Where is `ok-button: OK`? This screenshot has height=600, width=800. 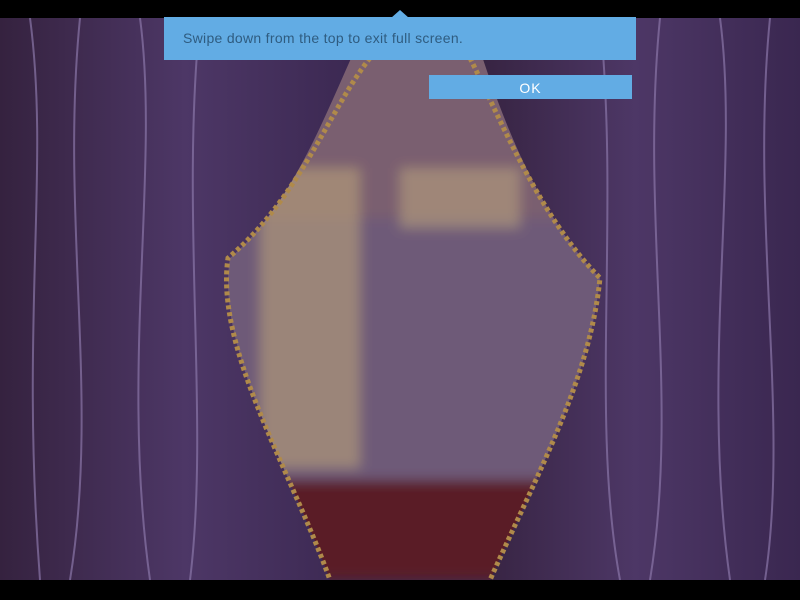 ok-button: OK is located at coordinates (530, 87).